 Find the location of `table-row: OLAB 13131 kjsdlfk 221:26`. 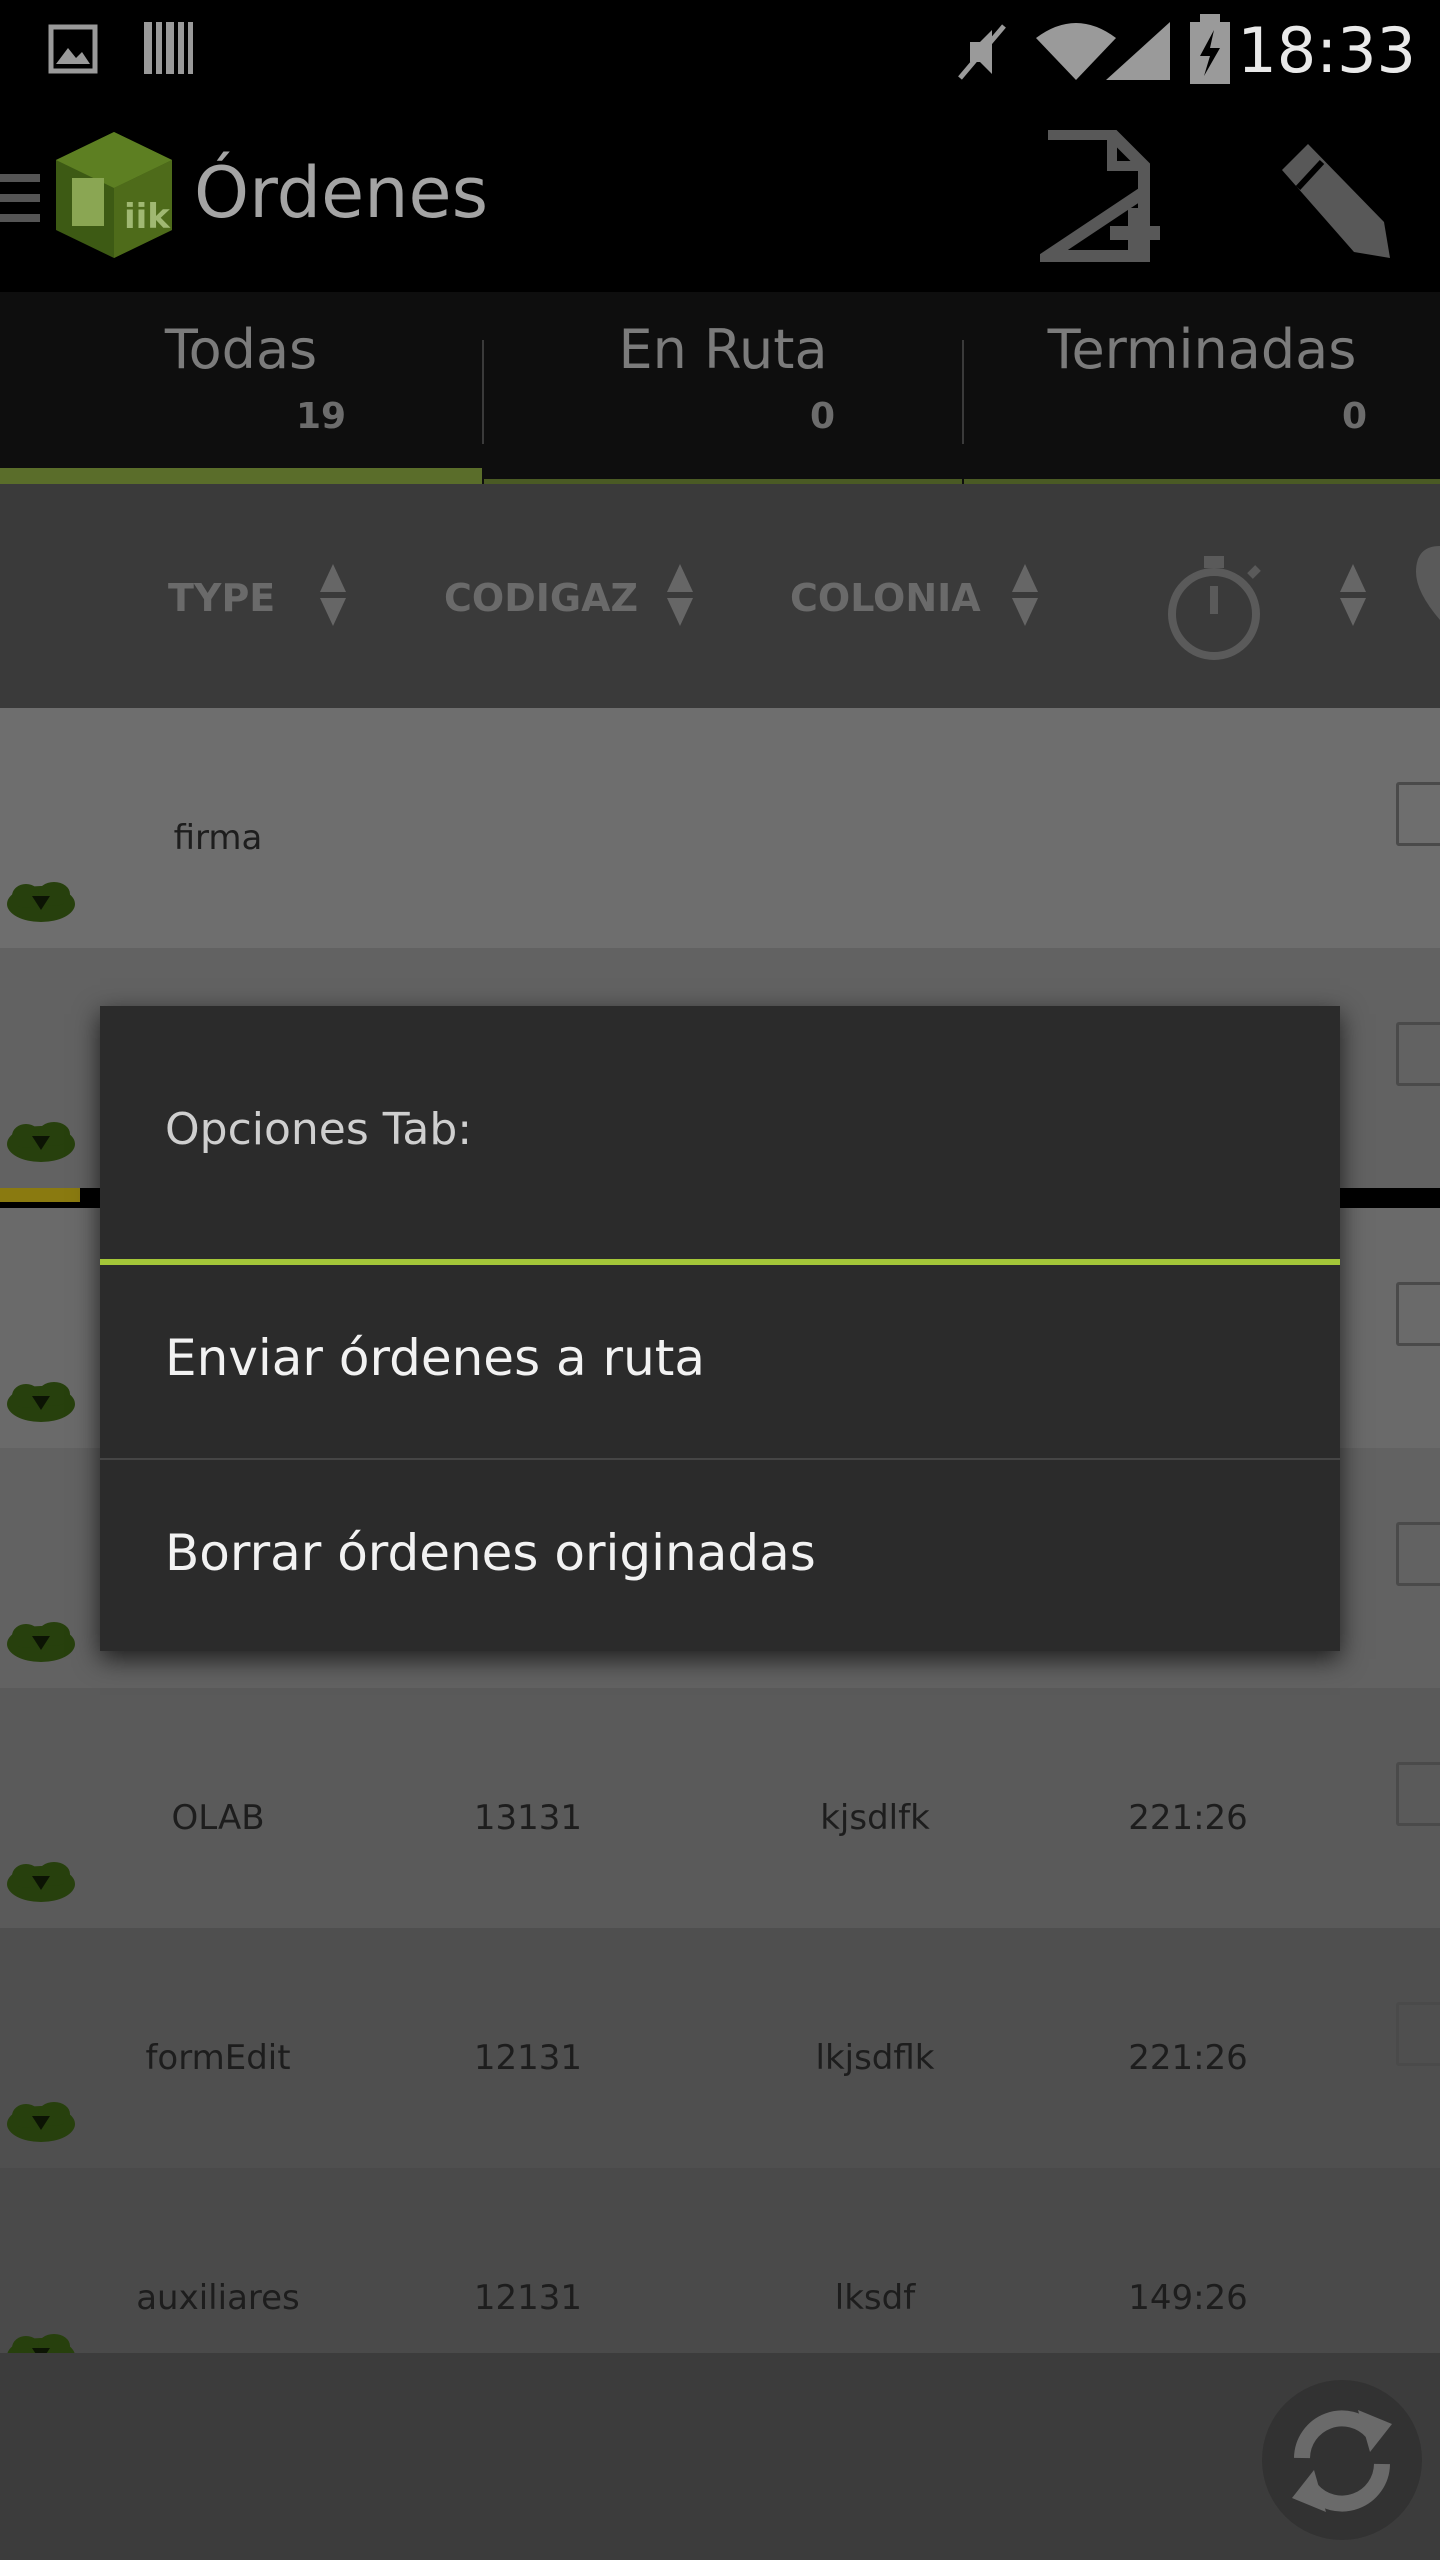

table-row: OLAB 13131 kjsdlfk 221:26 is located at coordinates (720, 1808).